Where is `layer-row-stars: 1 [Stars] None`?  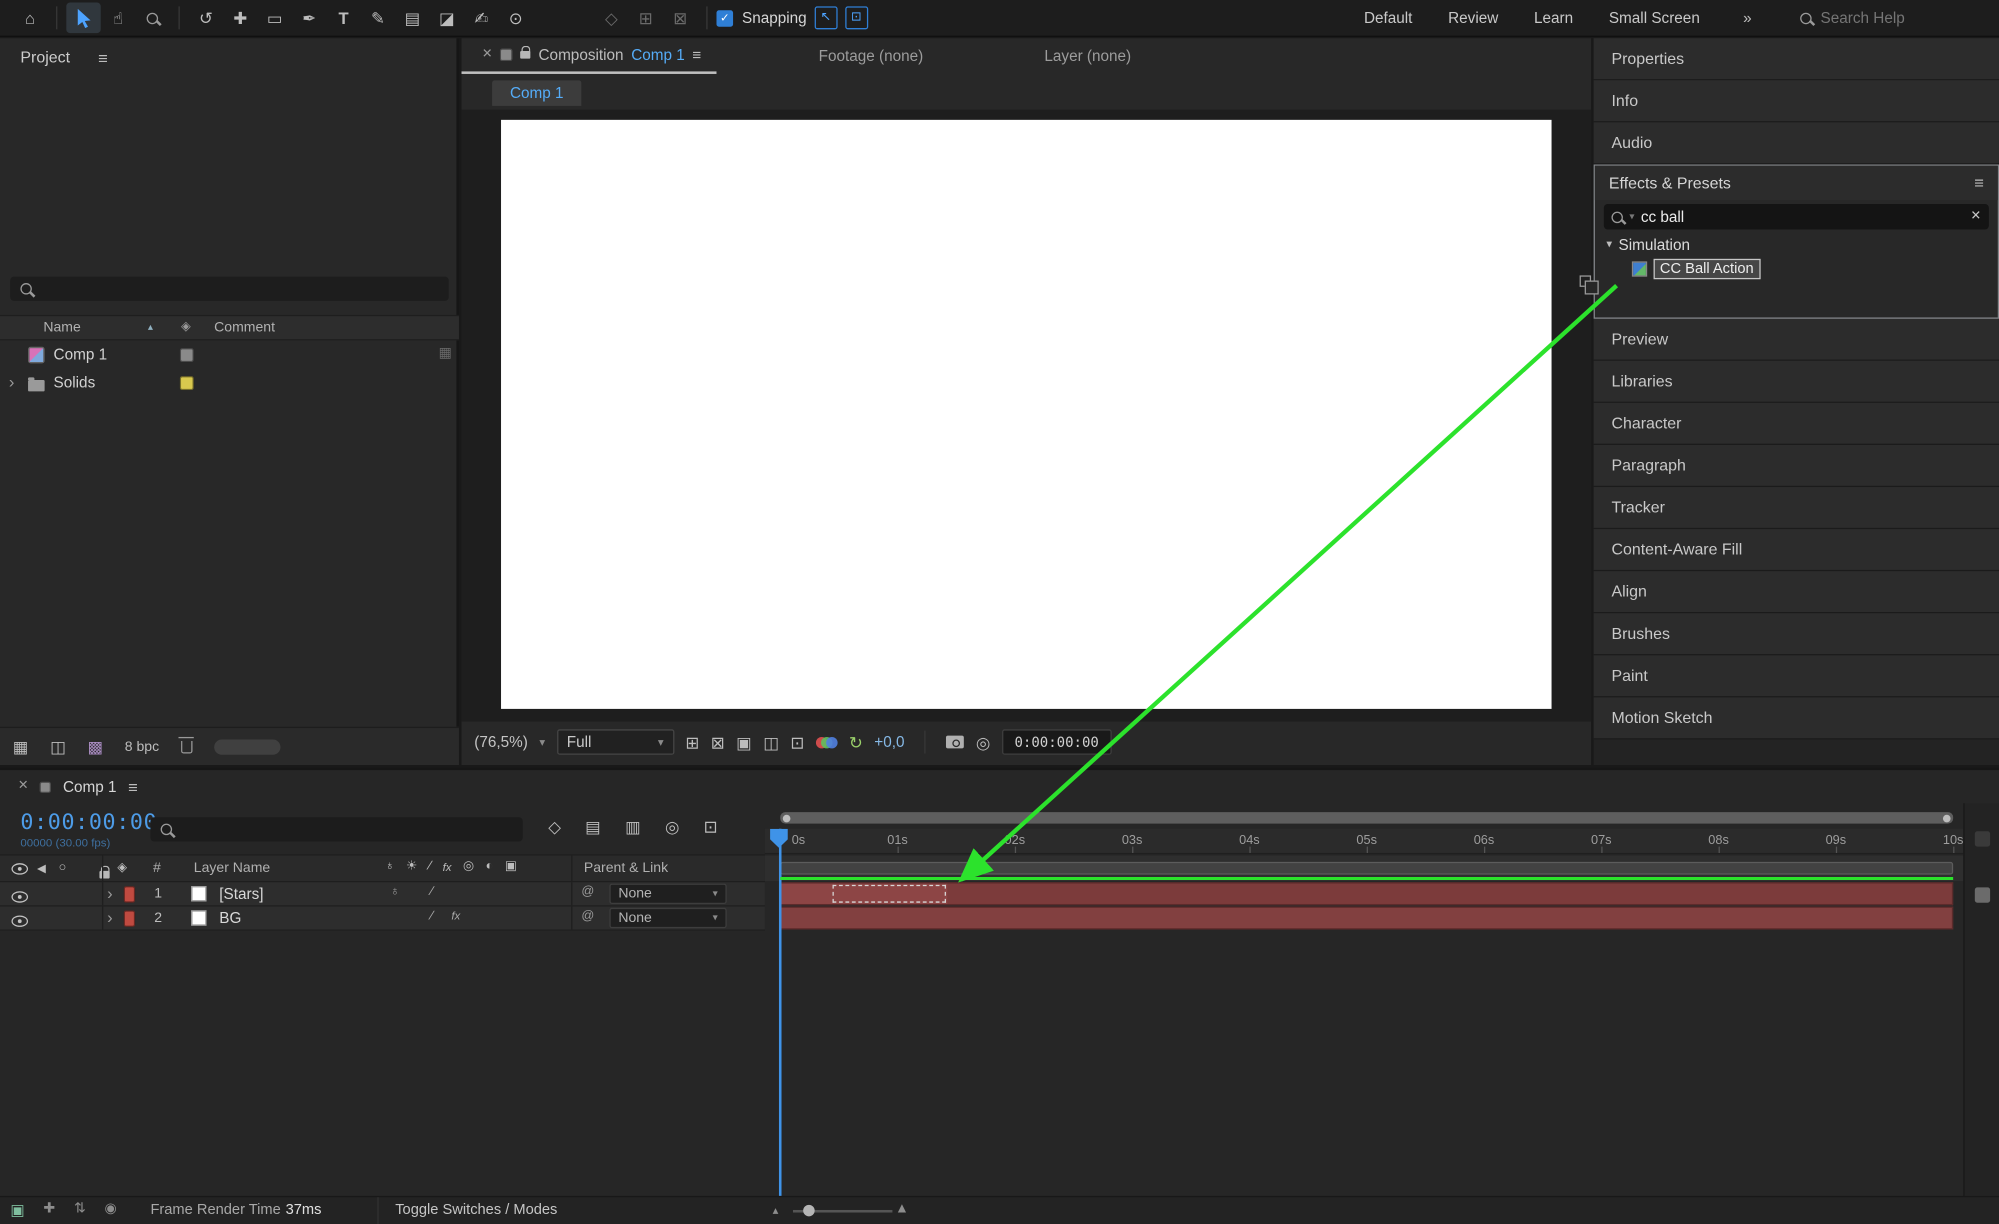
layer-row-stars: 1 [Stars] None is located at coordinates (382, 894).